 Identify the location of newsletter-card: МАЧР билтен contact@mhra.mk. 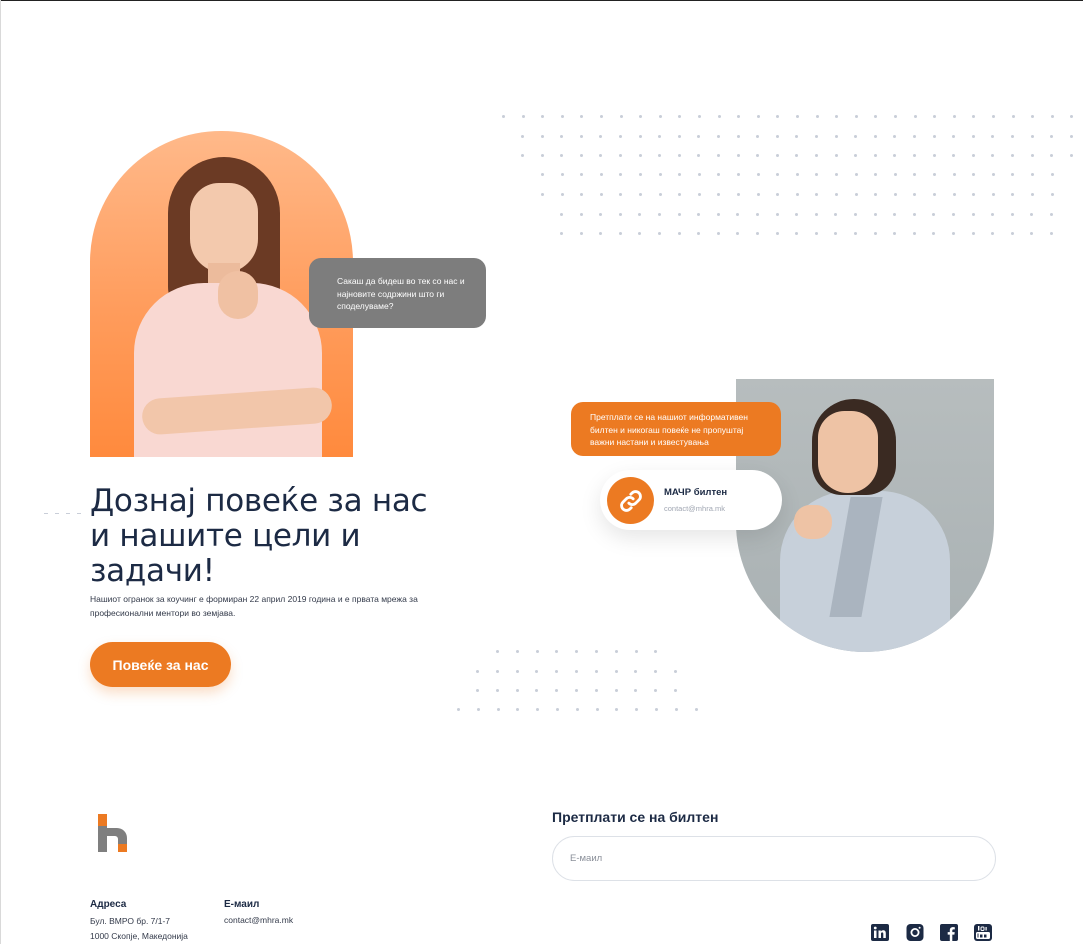
(691, 500).